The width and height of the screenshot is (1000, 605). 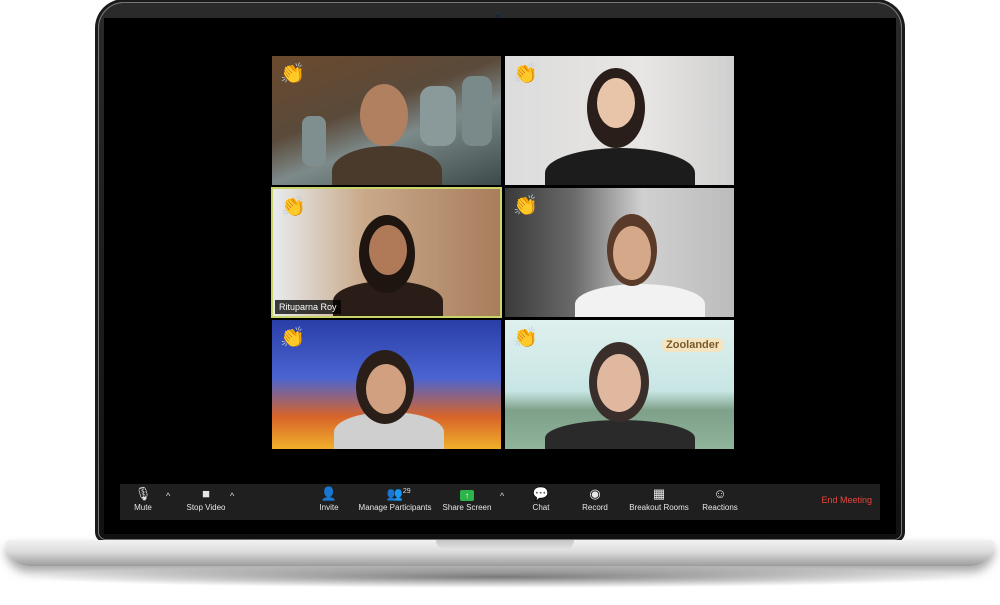 I want to click on share-screen-icon: ↑, so click(x=467, y=494).